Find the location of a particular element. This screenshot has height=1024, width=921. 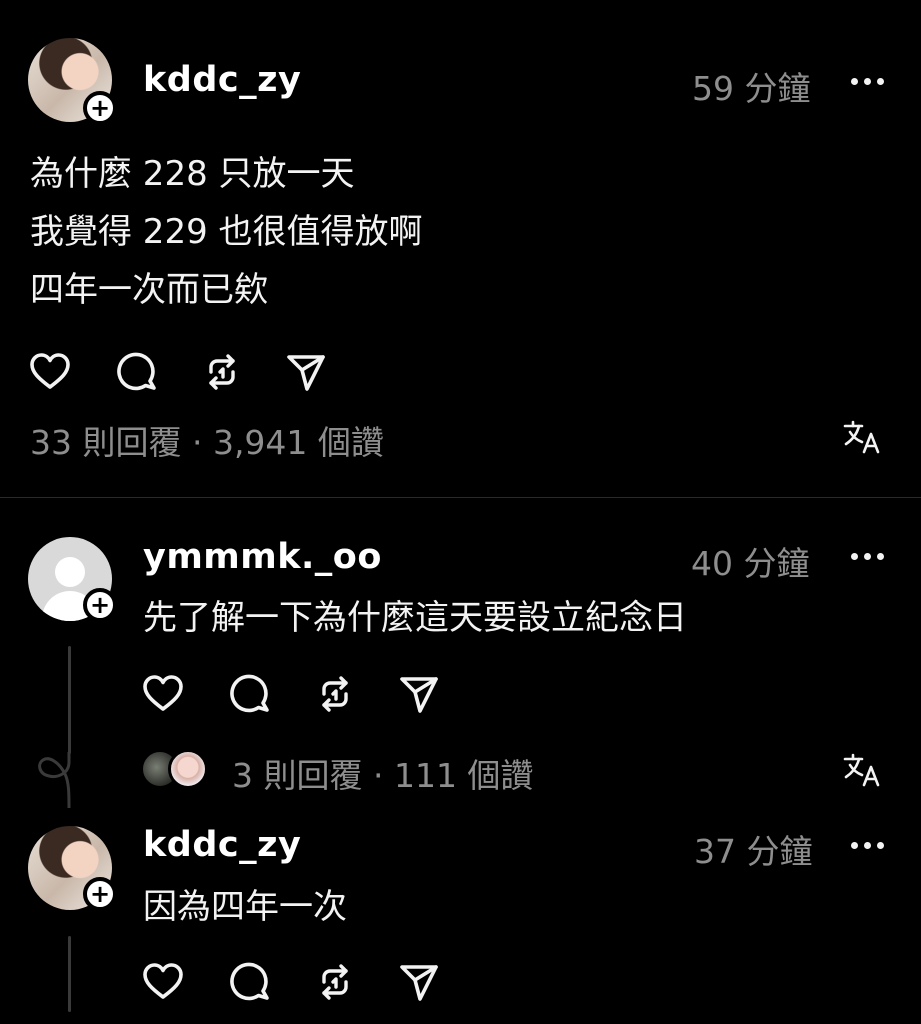

post-stats: 33 則回覆 · 3,941 個讚 is located at coordinates (207, 440).